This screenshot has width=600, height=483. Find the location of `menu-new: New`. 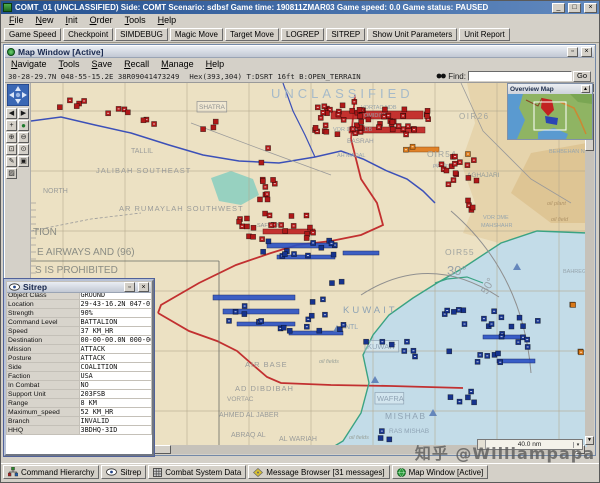

menu-new: New is located at coordinates (45, 20).